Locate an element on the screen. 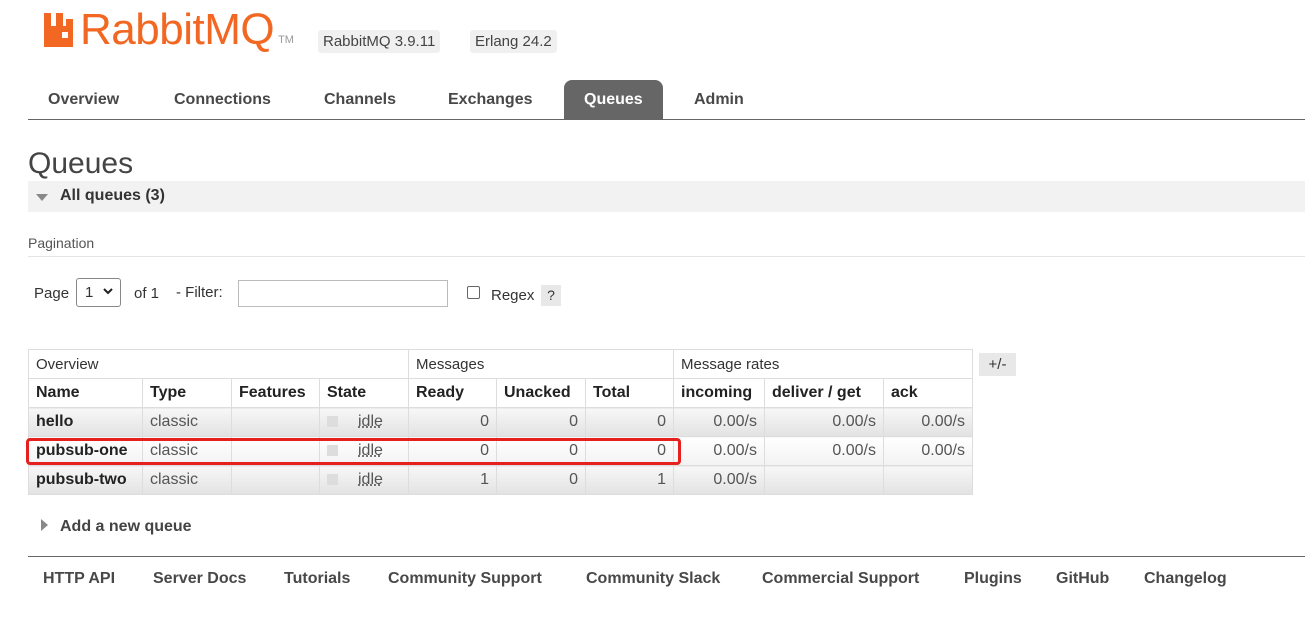 This screenshot has width=1305, height=640. tab-exchanges: Exchanges is located at coordinates (490, 99).